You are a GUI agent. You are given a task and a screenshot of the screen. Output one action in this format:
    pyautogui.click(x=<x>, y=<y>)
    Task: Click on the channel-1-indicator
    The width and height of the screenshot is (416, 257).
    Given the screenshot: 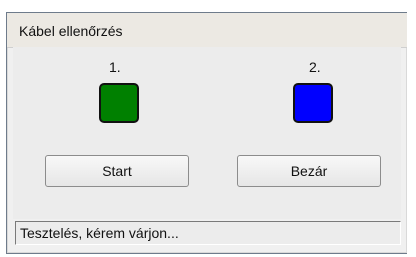 What is the action you would take?
    pyautogui.click(x=119, y=103)
    